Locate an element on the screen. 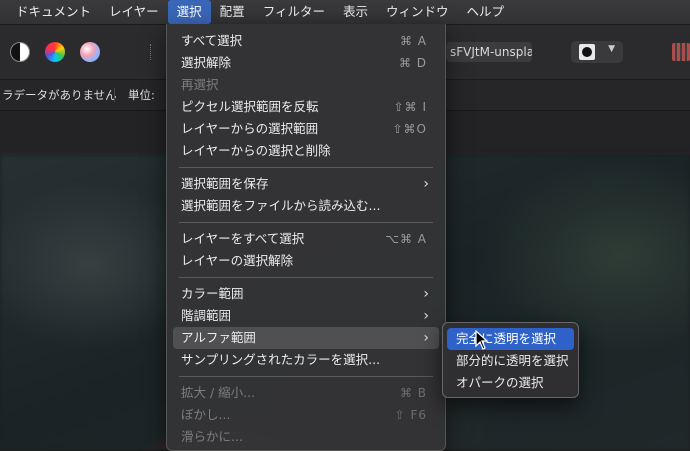  menu-item-reselect: 再選択 is located at coordinates (200, 84).